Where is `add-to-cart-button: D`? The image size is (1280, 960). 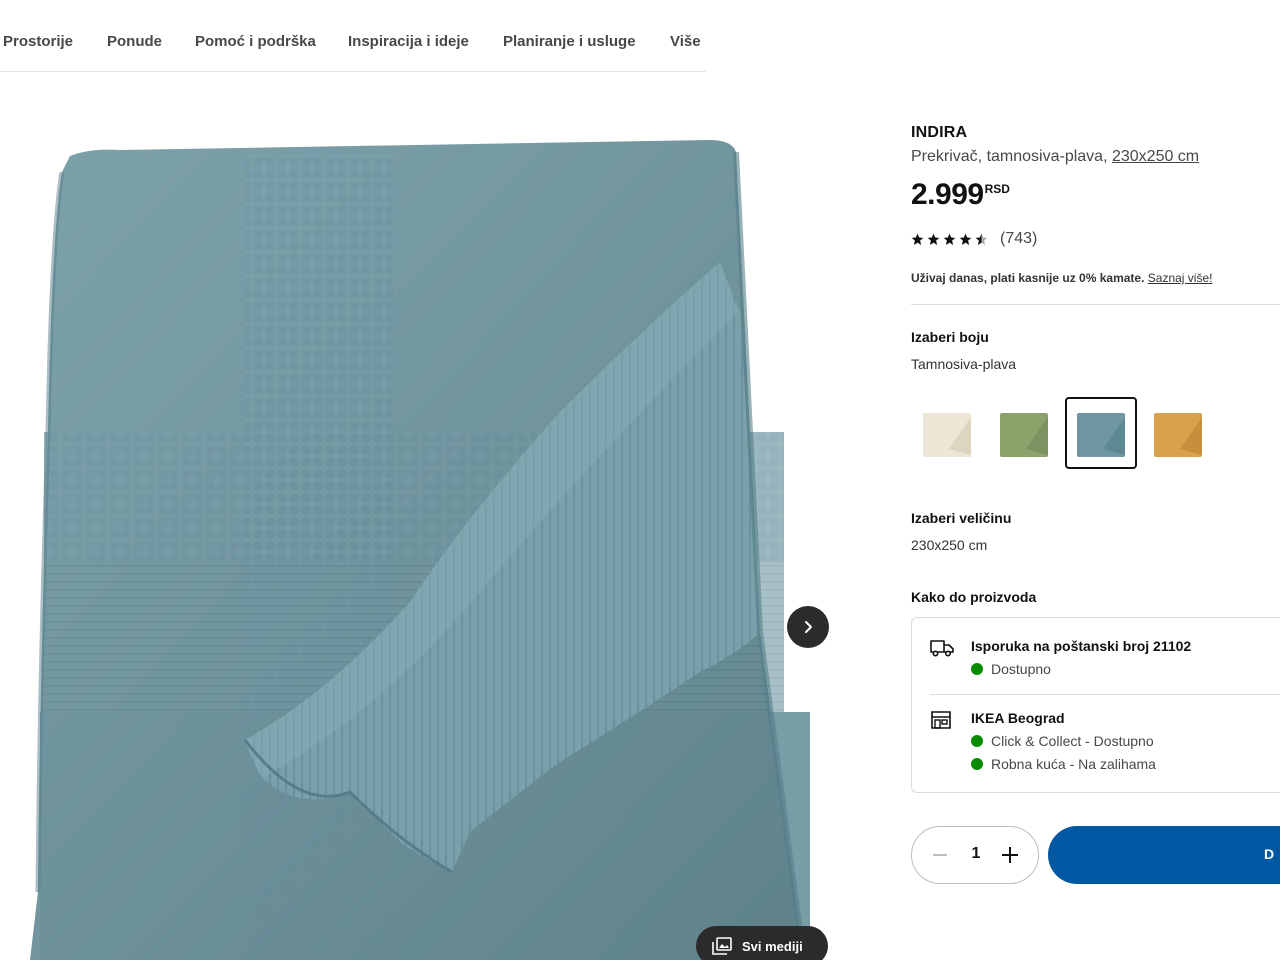
add-to-cart-button: D is located at coordinates (1164, 855).